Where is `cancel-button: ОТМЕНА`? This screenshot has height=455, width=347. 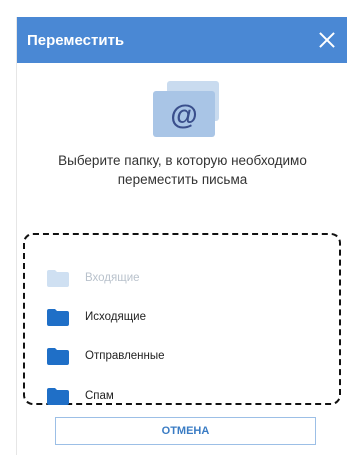 cancel-button: ОТМЕНА is located at coordinates (185, 431).